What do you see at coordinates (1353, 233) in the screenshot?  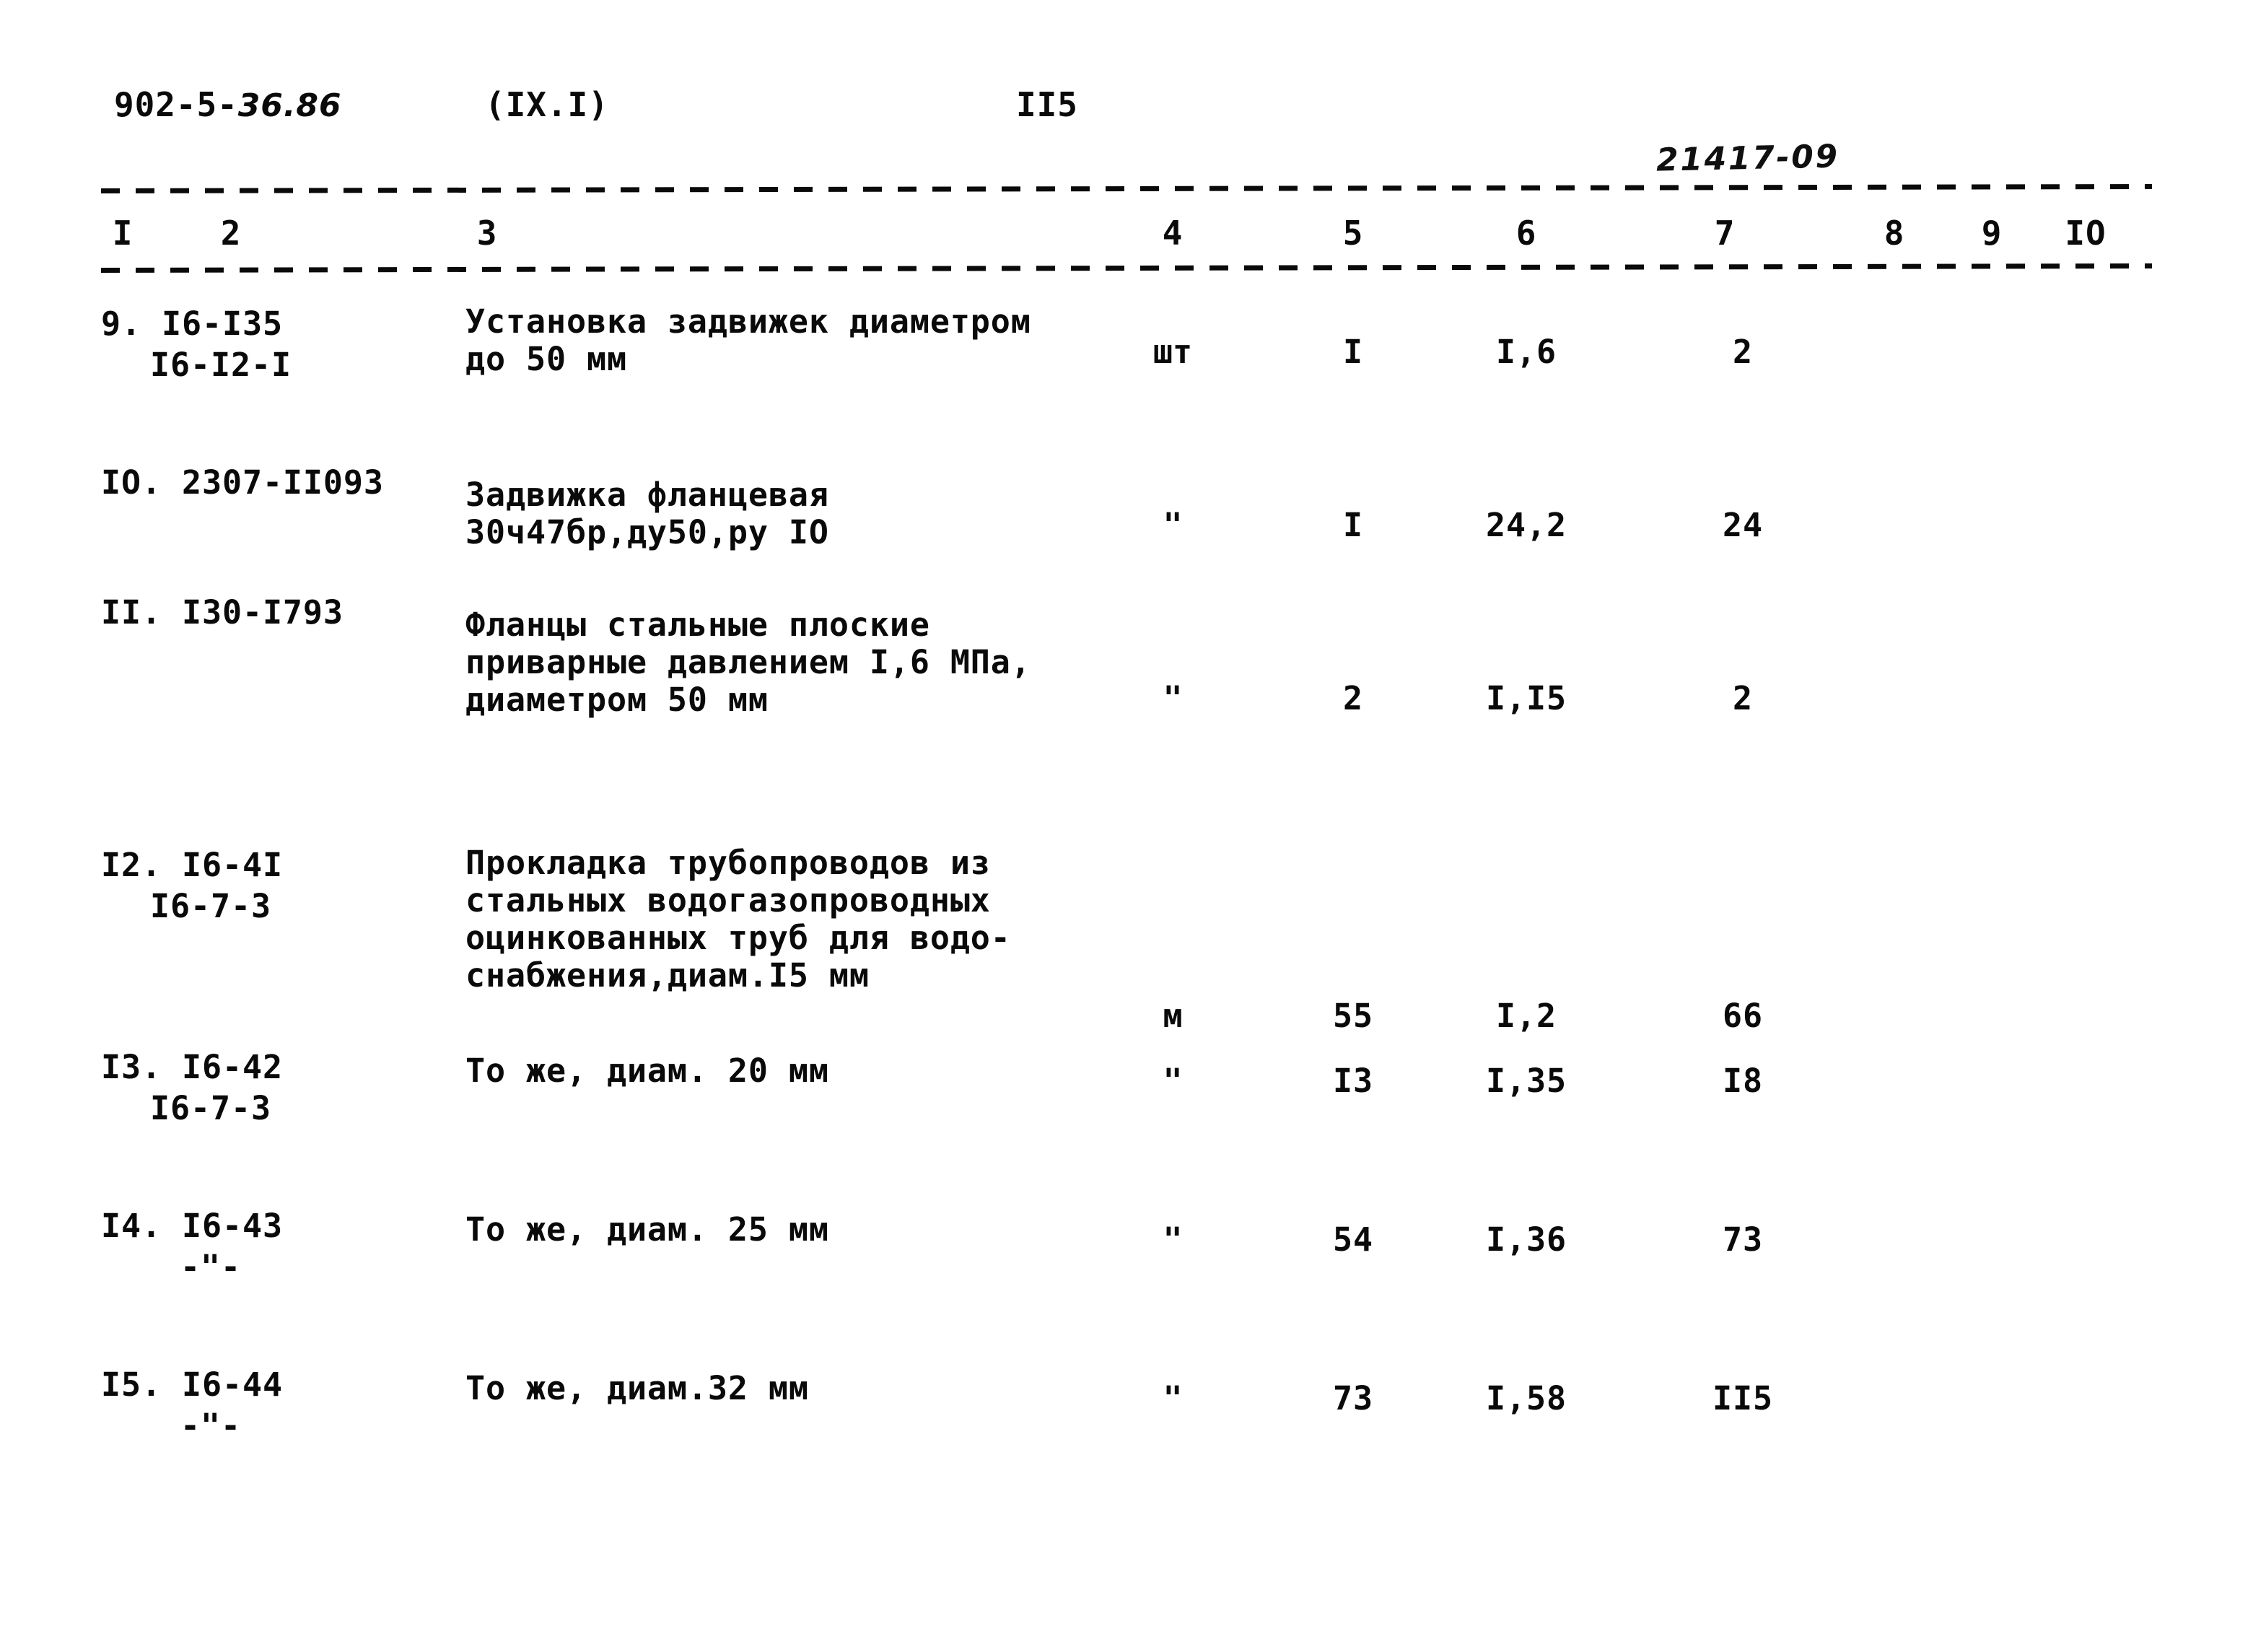 I see `column-number-5: 5` at bounding box center [1353, 233].